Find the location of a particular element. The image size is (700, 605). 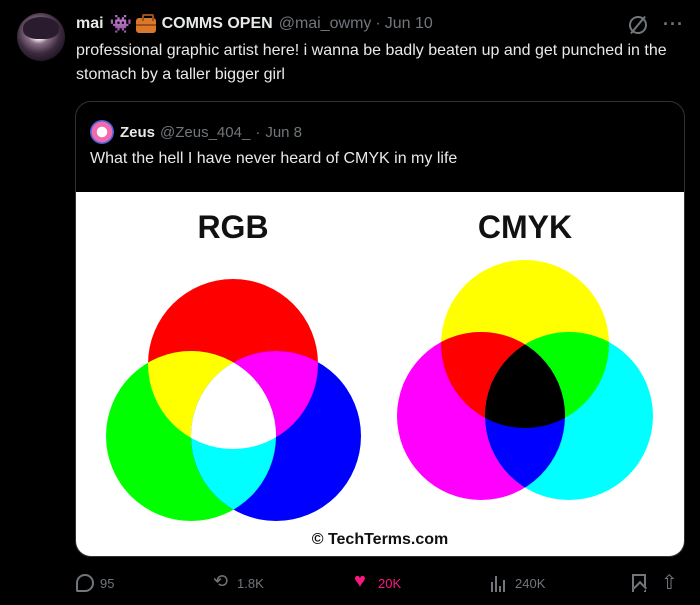

bookmark-icon is located at coordinates (639, 583).